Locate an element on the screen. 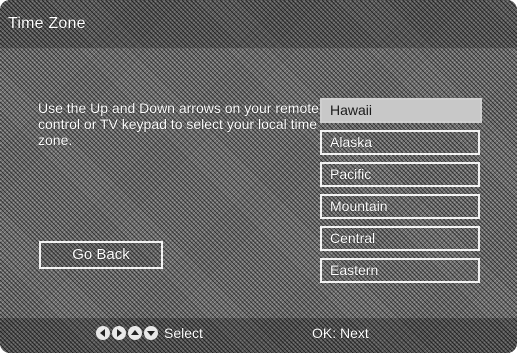 The height and width of the screenshot is (353, 517). title-bar: Time Zone is located at coordinates (258, 24).